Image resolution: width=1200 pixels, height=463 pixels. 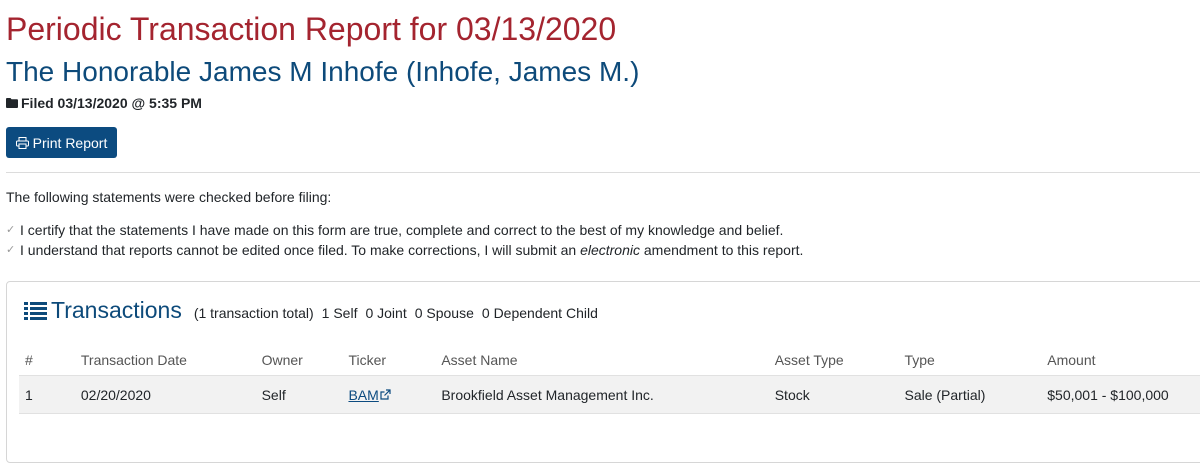 I want to click on amendment-text-end: amendment to this report., so click(x=721, y=250).